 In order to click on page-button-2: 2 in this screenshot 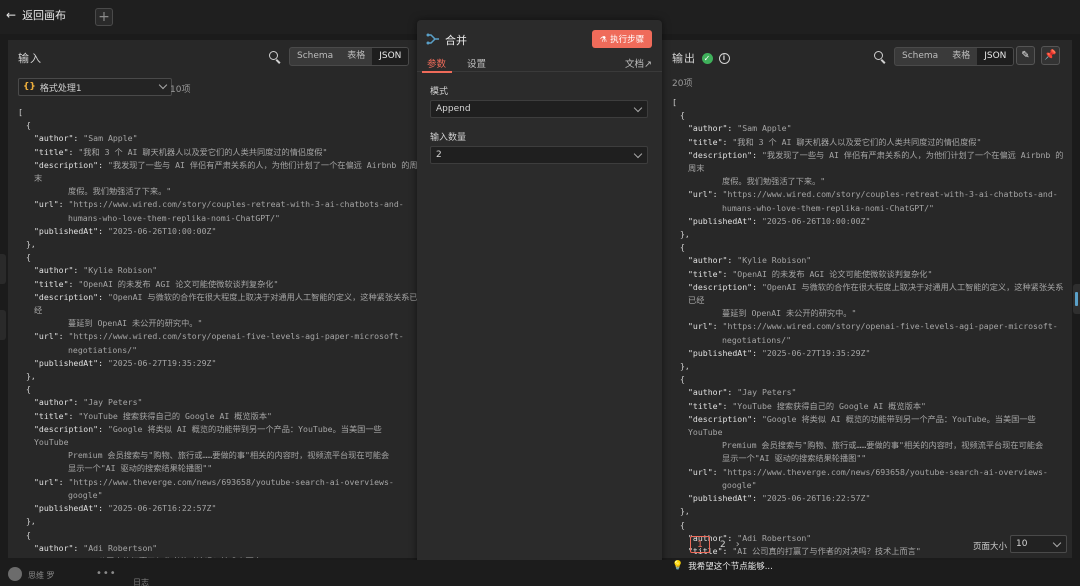, I will do `click(723, 545)`.